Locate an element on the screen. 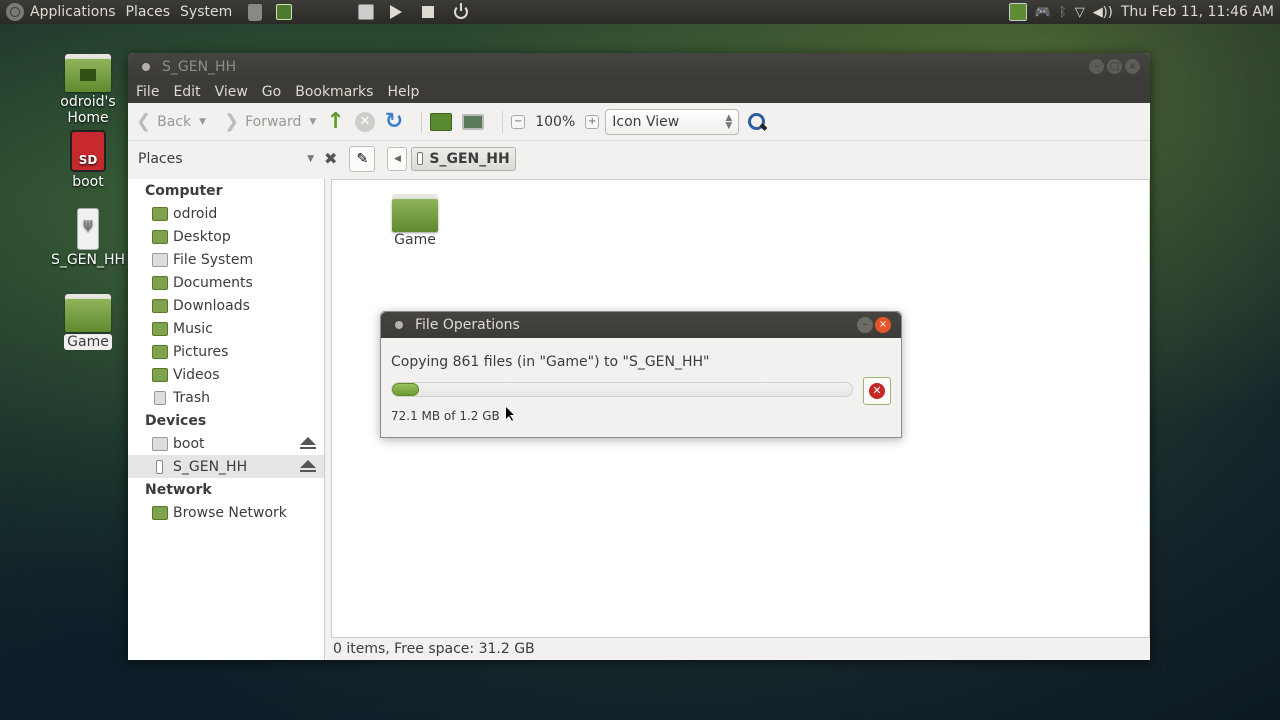 Image resolution: width=1280 pixels, height=720 pixels. menu-places: Places is located at coordinates (148, 12).